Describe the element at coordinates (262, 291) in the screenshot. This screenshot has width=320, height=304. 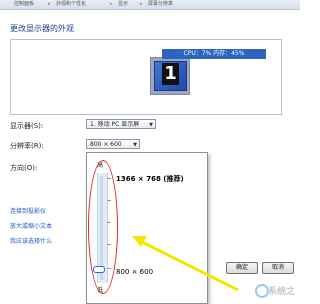
I see `watermark-logo-icon` at that location.